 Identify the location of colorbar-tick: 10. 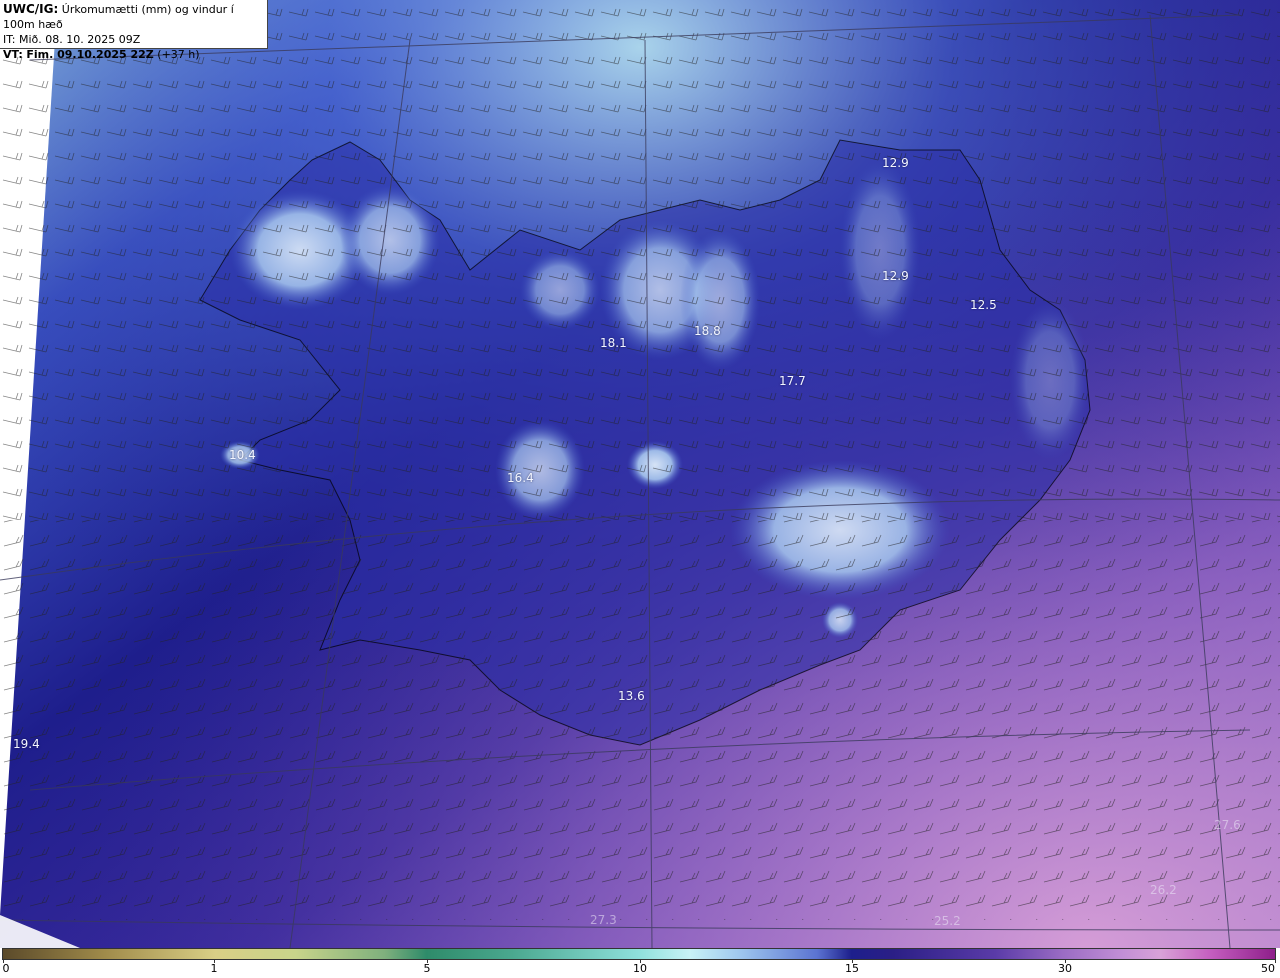
(640, 968).